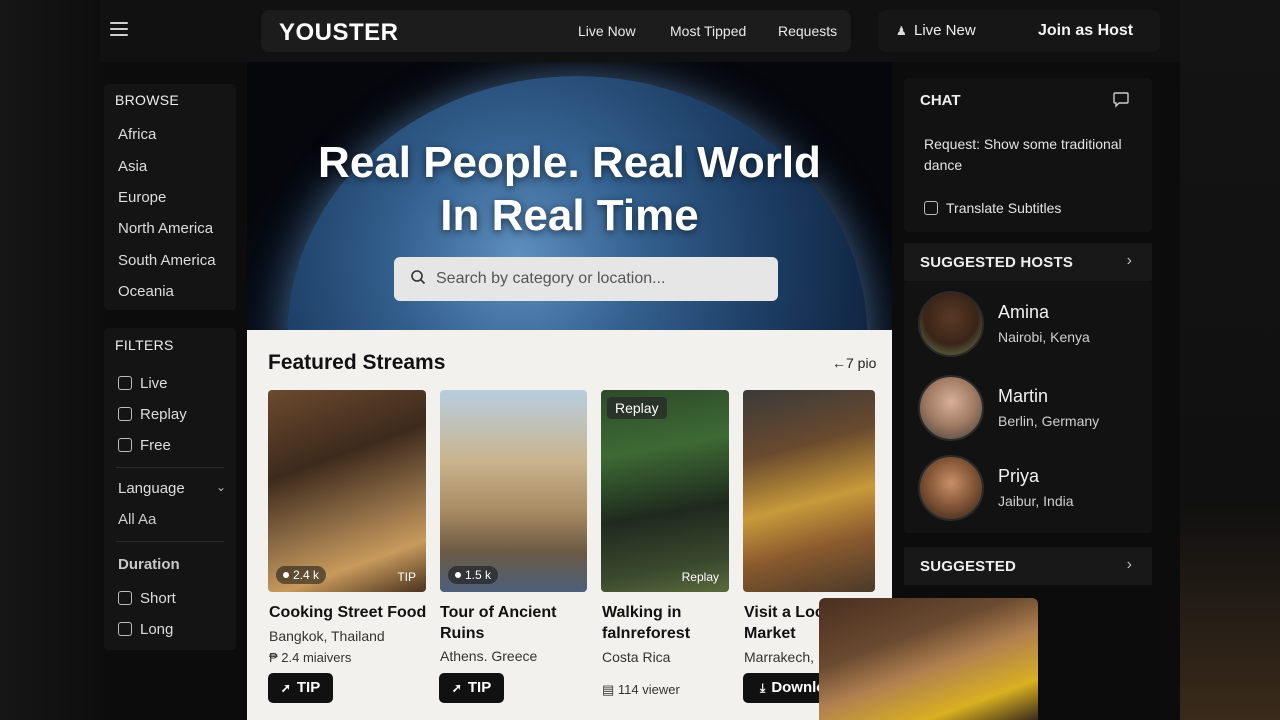 Image resolution: width=1280 pixels, height=720 pixels. What do you see at coordinates (1085, 31) in the screenshot?
I see `join-as-host-button: Join as Host` at bounding box center [1085, 31].